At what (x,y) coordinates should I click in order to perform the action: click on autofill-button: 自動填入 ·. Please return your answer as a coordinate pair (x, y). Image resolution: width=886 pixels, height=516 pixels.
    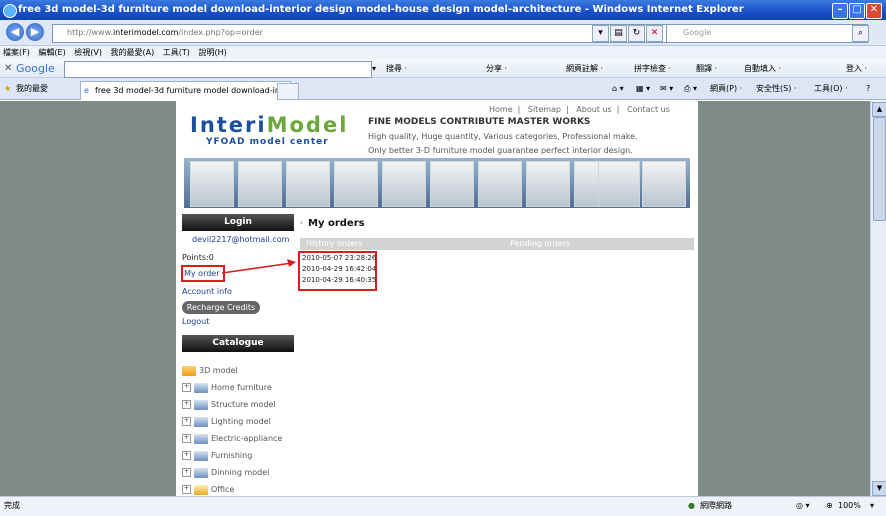
    Looking at the image, I should click on (762, 68).